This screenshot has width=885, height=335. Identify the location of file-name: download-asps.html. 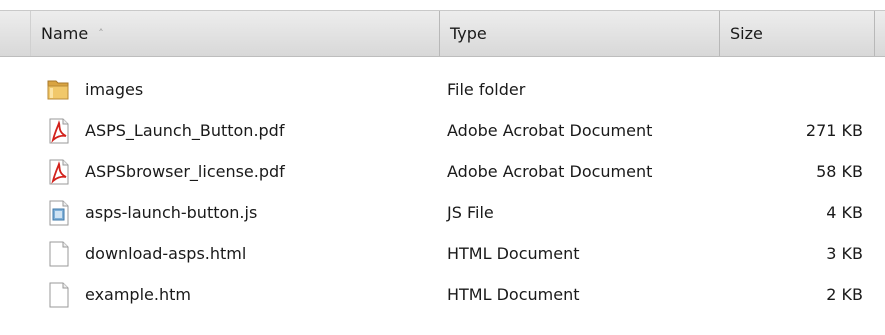
(166, 253).